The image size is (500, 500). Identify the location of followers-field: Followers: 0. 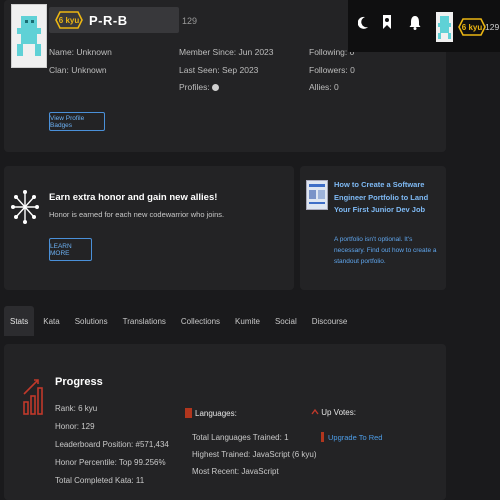
(332, 71).